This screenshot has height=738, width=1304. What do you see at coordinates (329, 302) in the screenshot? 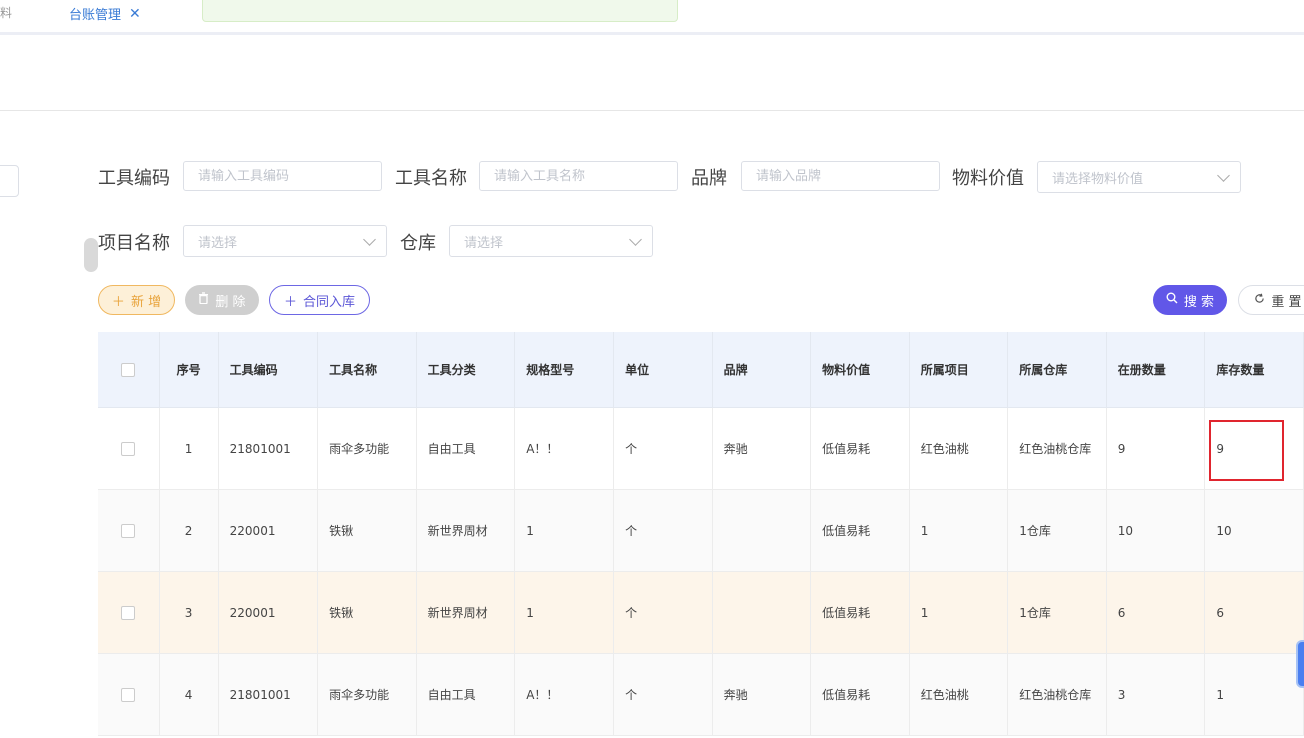
I see `contract-inbound-label: 合同入库` at bounding box center [329, 302].